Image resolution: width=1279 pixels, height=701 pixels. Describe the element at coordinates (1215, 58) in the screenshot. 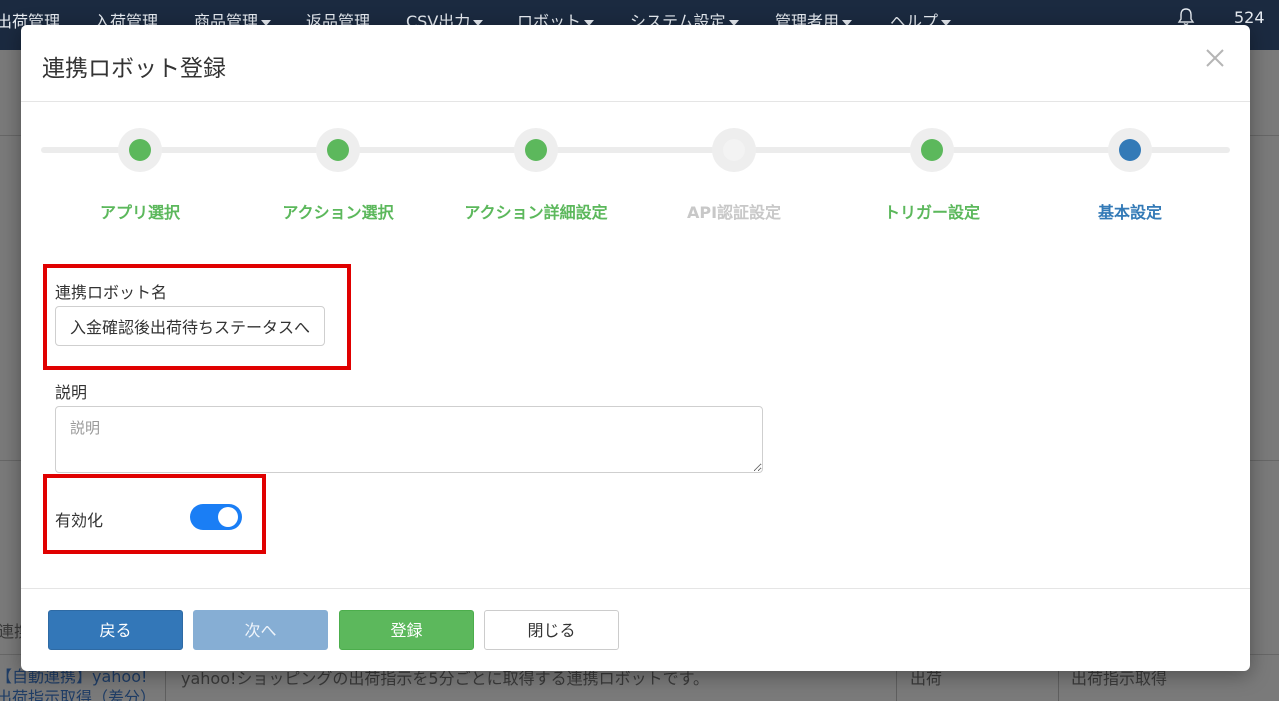

I see `close-icon` at that location.